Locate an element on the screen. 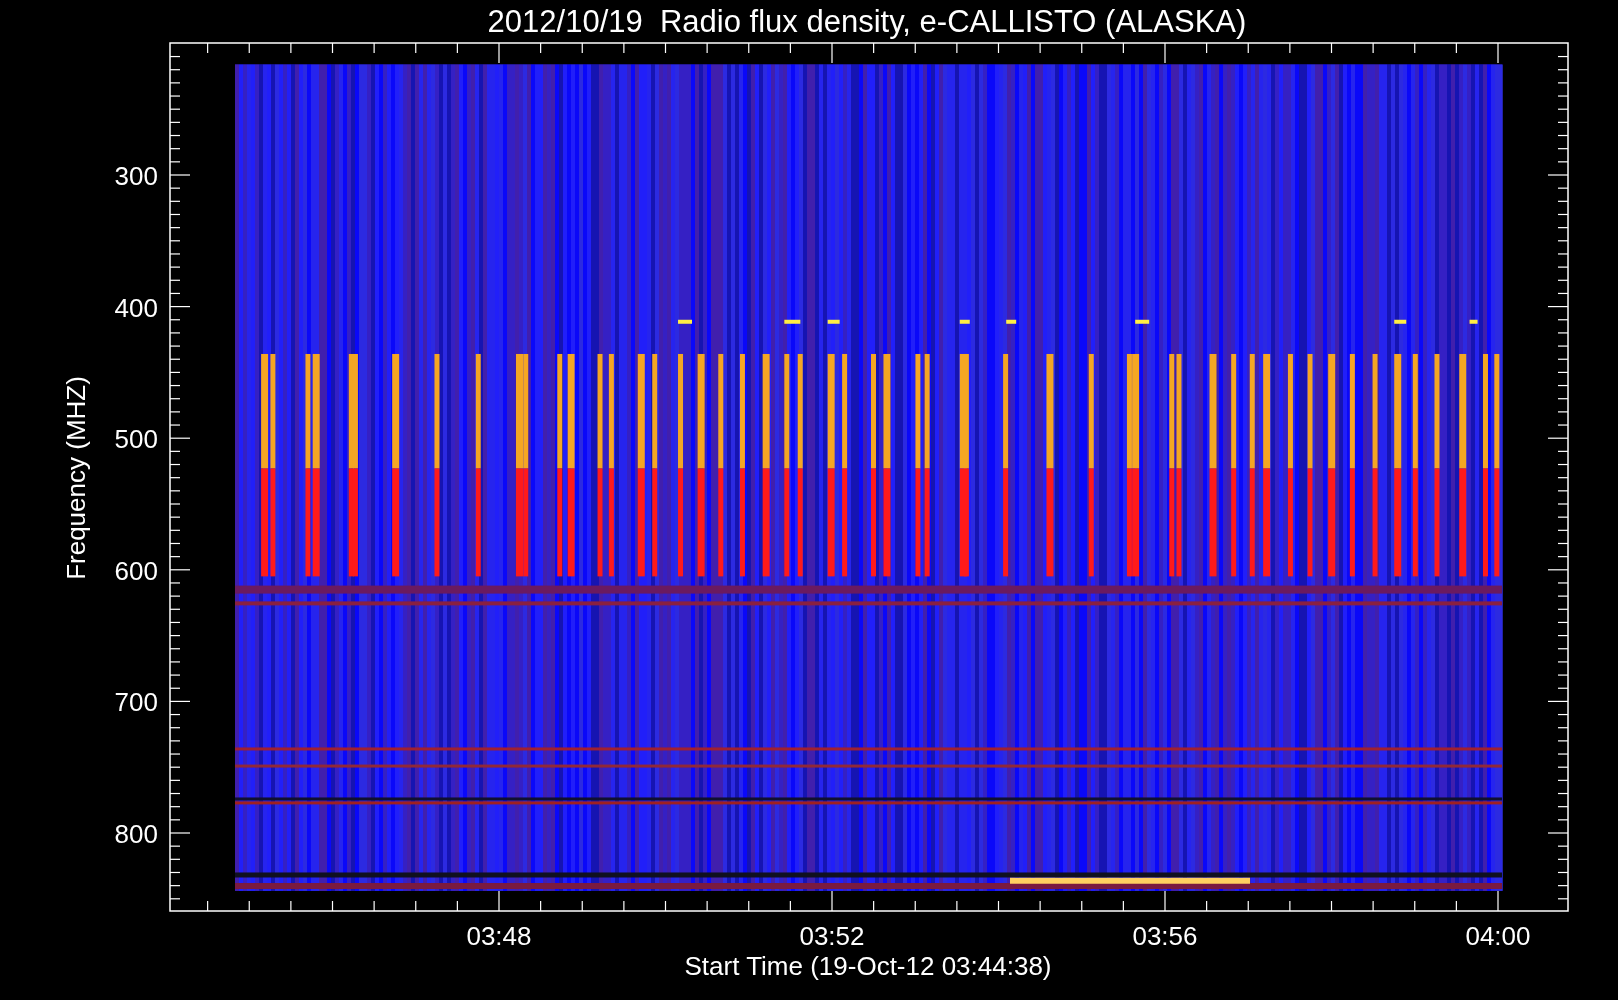 The width and height of the screenshot is (1618, 1000). chart-title: 2012/10/19 Radio flux density, e-CALLISTO (ALASKA) is located at coordinates (867, 21).